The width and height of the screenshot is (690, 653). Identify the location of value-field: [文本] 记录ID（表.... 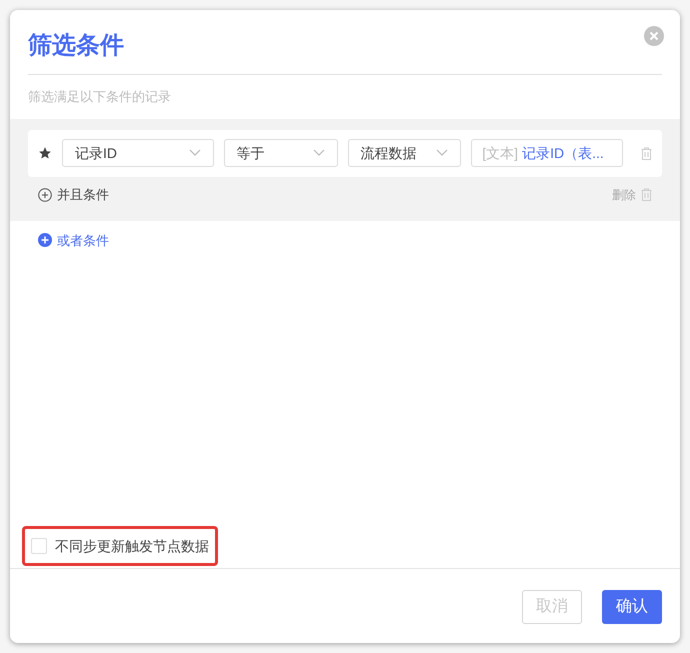
(547, 153).